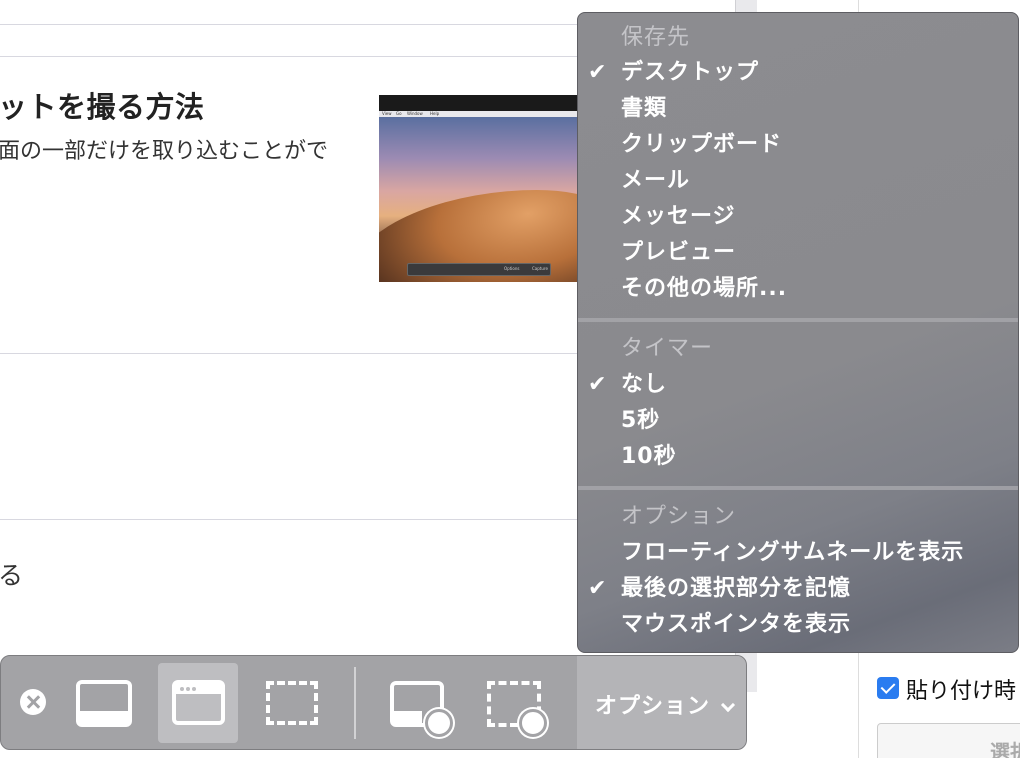 Image resolution: width=1020 pixels, height=758 pixels. Describe the element at coordinates (702, 144) in the screenshot. I see `menu-item-label: クリップボード` at that location.